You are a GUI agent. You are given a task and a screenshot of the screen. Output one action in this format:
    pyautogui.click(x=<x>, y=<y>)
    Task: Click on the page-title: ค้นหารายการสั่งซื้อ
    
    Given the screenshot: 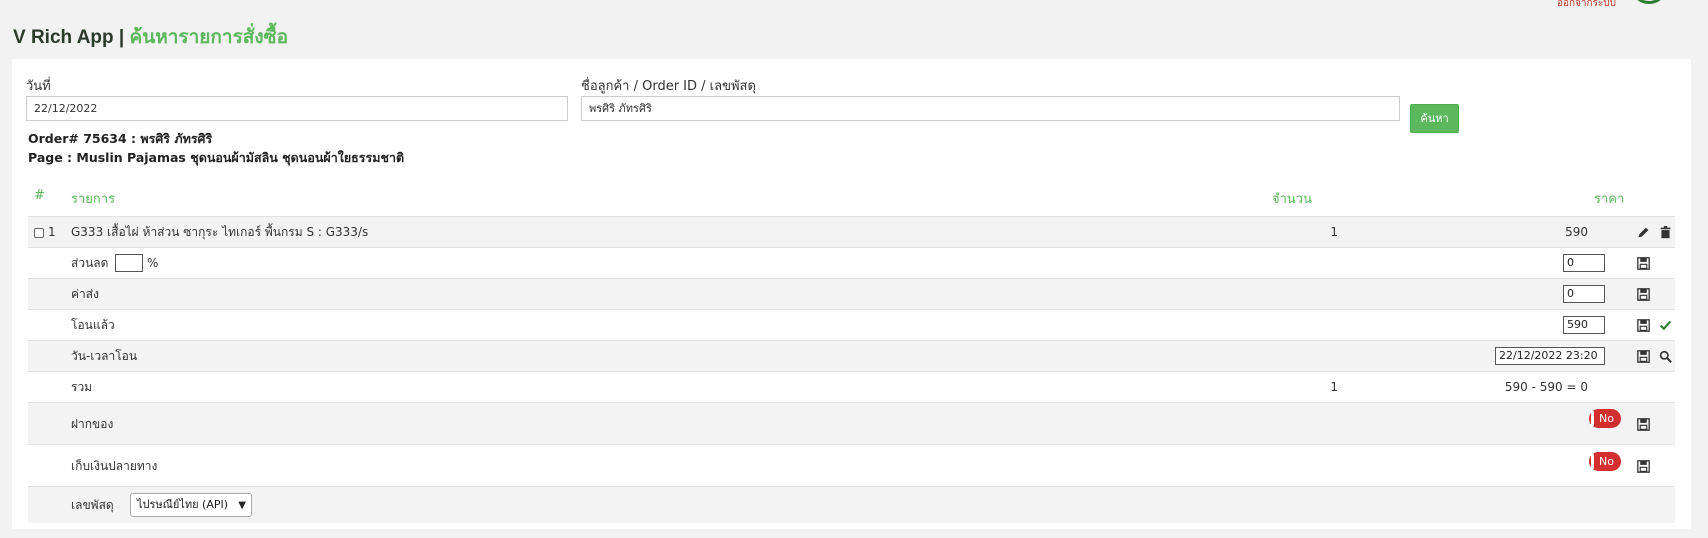 What is the action you would take?
    pyautogui.click(x=208, y=37)
    